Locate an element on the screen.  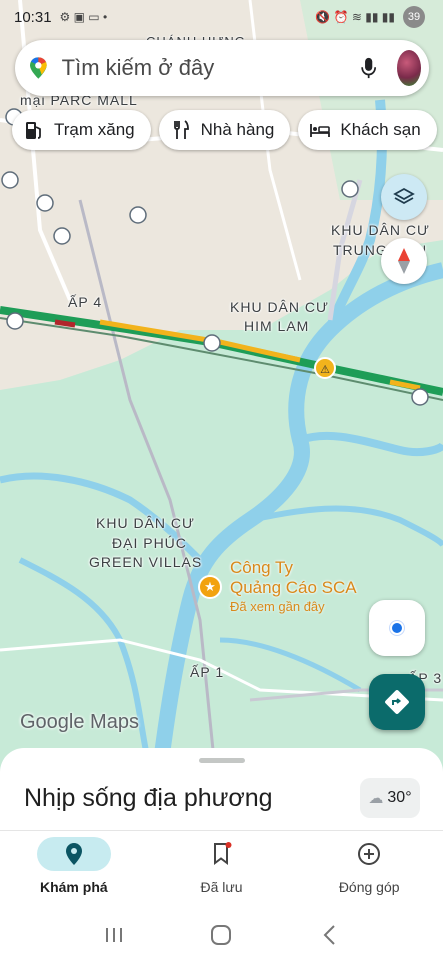
chip-label: Trạm xăng is located at coordinates (94, 129).